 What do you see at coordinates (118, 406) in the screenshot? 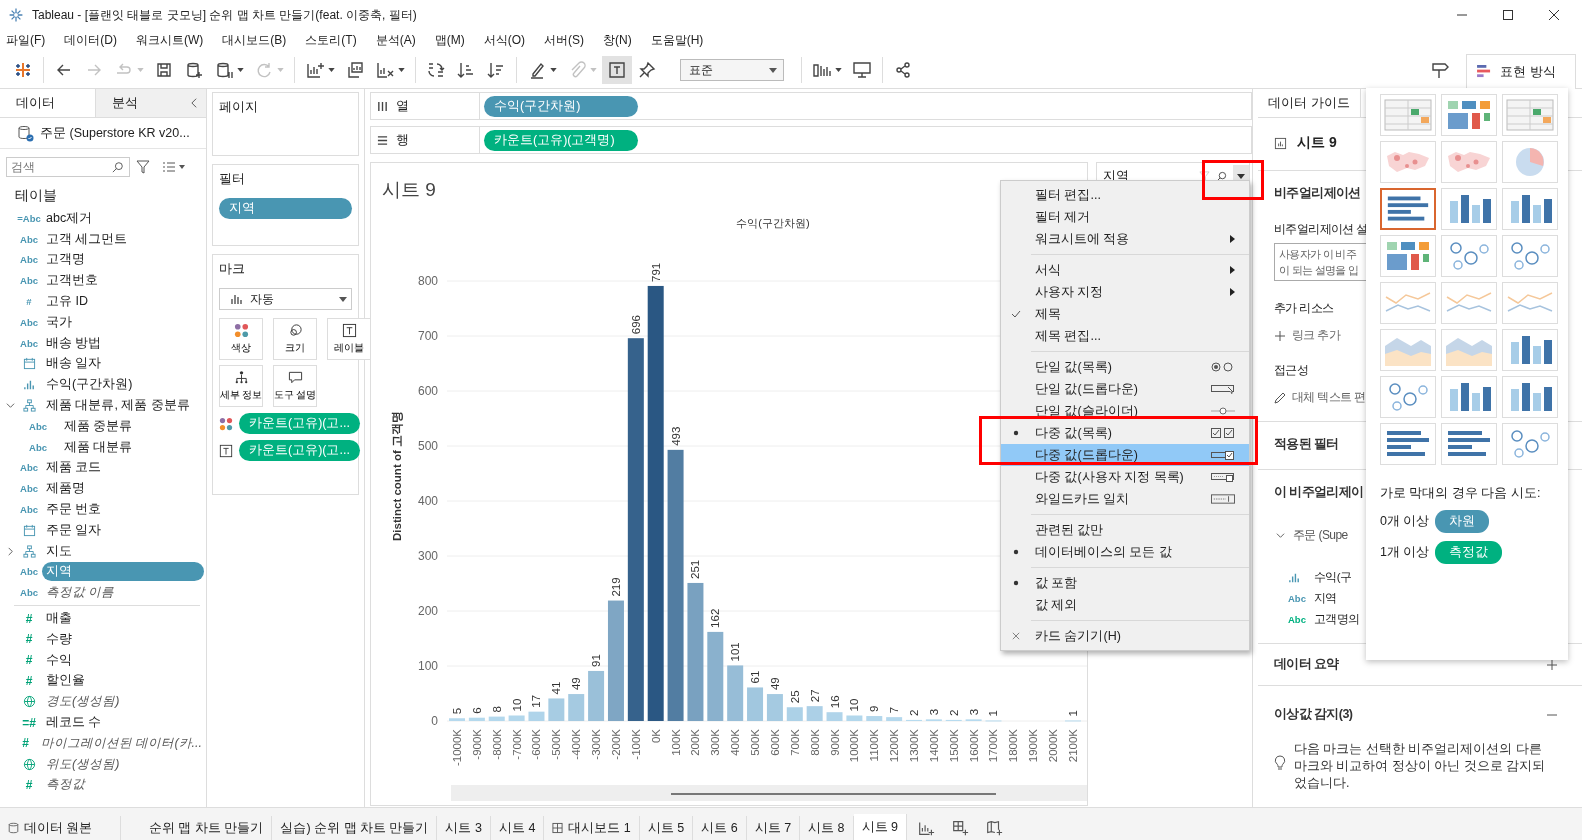
I see `field-item: 제품 대분류, 제품 중분류` at bounding box center [118, 406].